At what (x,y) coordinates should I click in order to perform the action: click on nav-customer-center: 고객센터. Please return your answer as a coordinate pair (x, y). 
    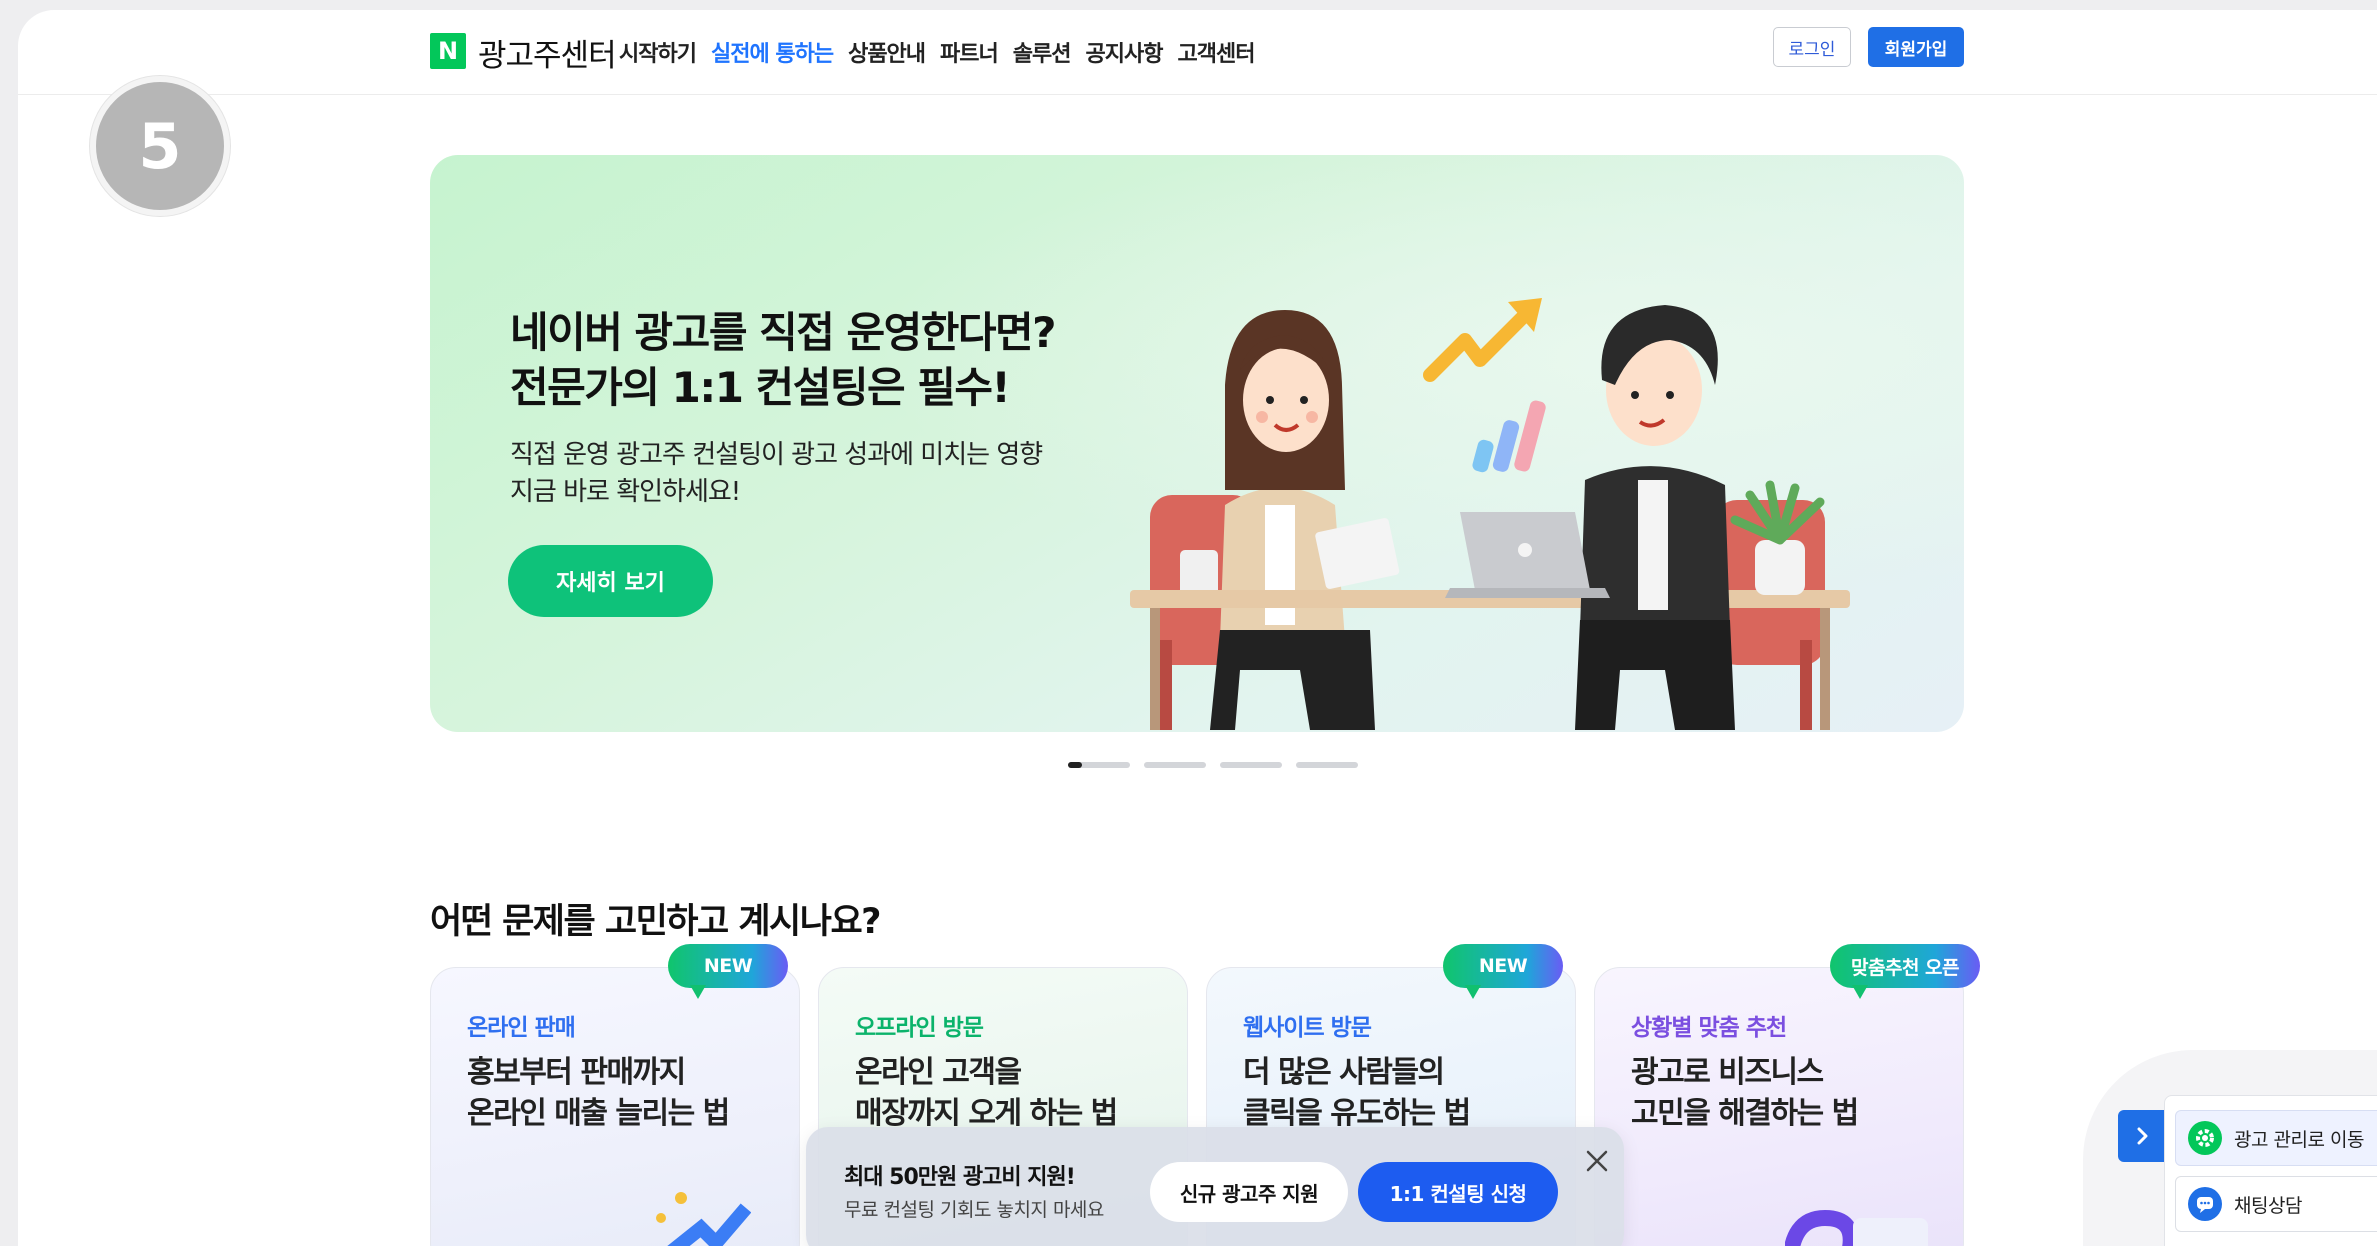
    Looking at the image, I should click on (1216, 52).